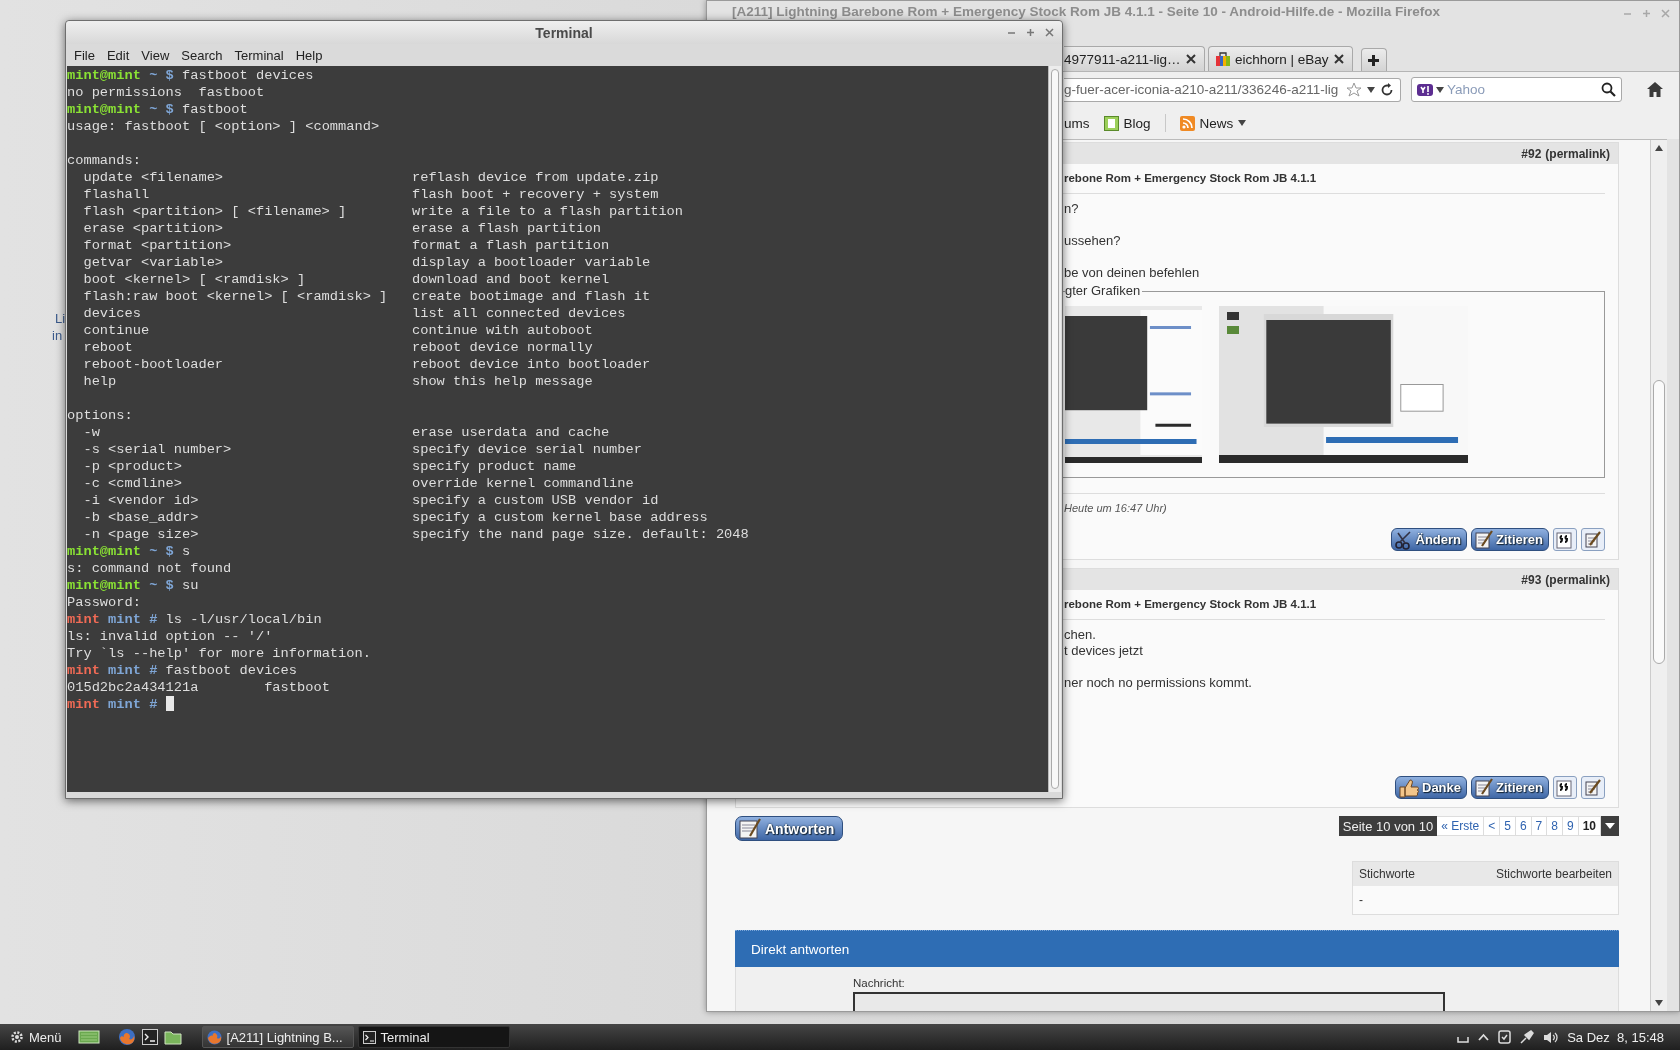 This screenshot has width=1680, height=1050. Describe the element at coordinates (60, 318) in the screenshot. I see `desktop-icon-label: Li` at that location.